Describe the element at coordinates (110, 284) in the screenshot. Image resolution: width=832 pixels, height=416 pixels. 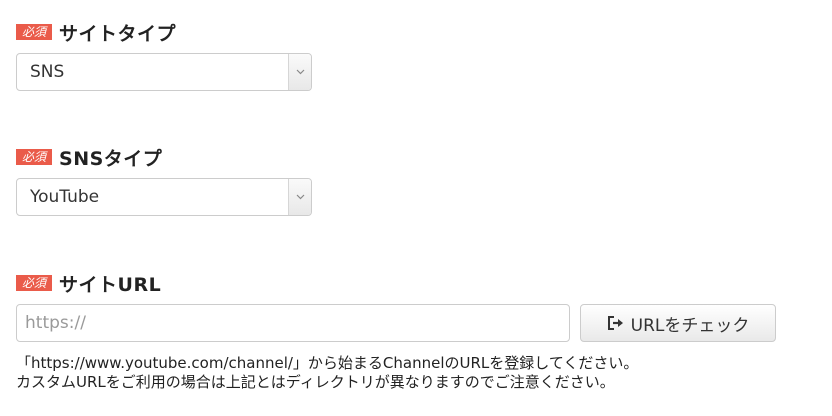
I see `site-url-label: サイトURL` at that location.